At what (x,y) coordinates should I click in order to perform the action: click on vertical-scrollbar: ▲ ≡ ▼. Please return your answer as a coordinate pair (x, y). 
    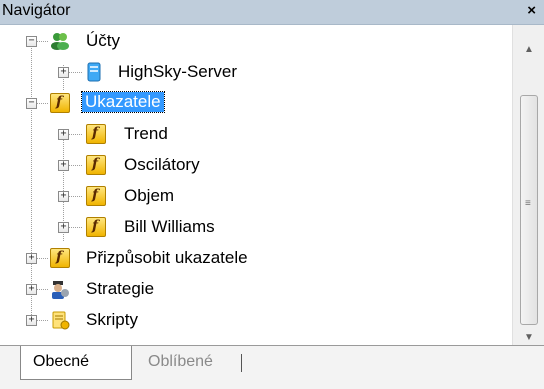
    Looking at the image, I should click on (528, 185).